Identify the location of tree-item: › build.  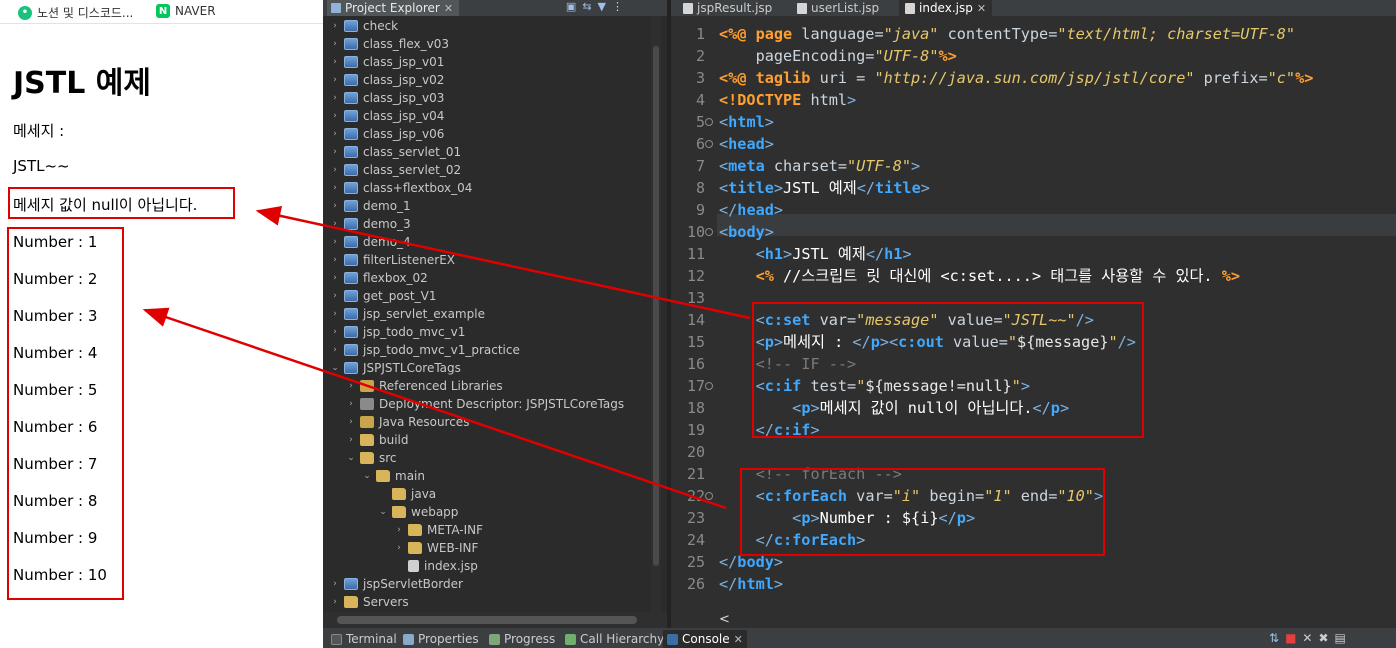
(376, 440).